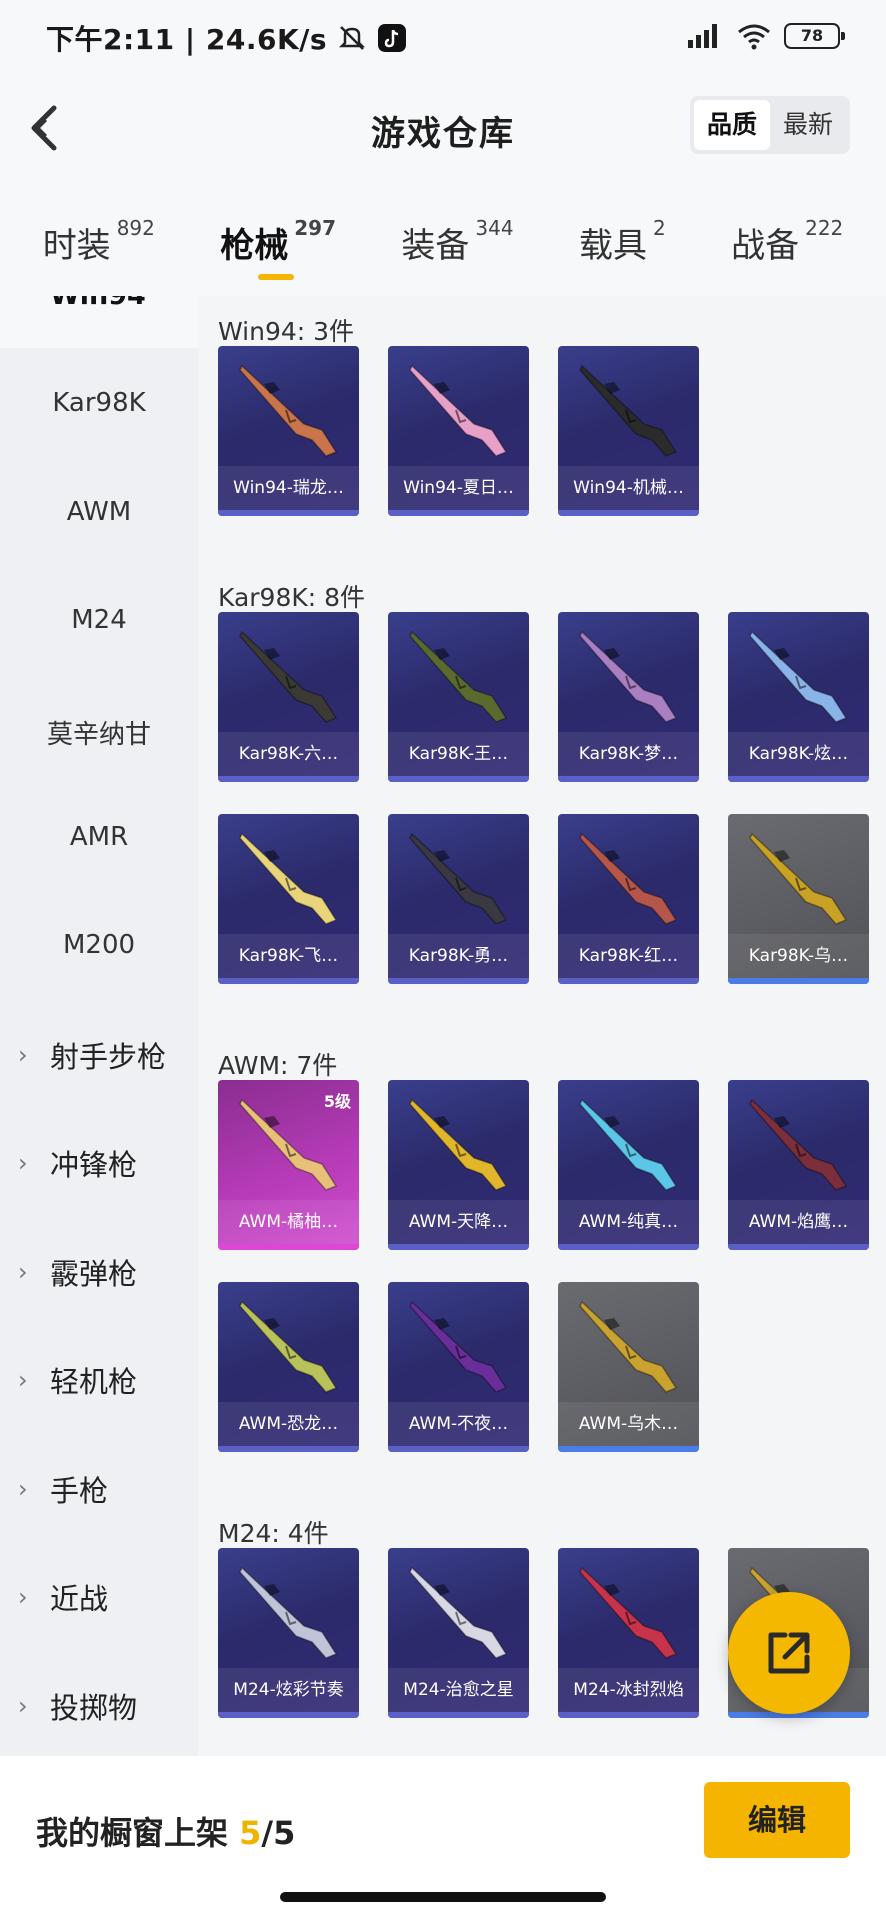  Describe the element at coordinates (457, 225) in the screenshot. I see `tab-equipment: 装备 344` at that location.